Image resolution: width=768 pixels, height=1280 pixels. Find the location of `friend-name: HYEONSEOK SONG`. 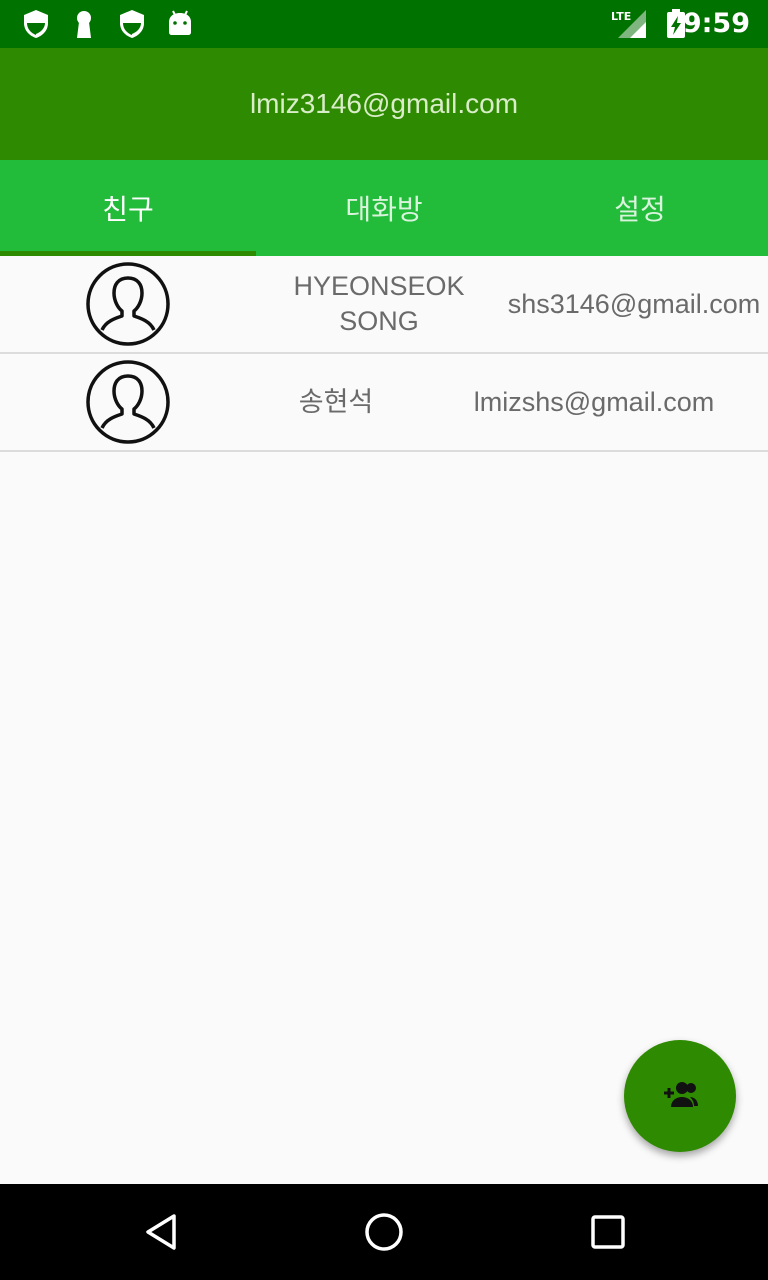

friend-name: HYEONSEOK SONG is located at coordinates (379, 303).